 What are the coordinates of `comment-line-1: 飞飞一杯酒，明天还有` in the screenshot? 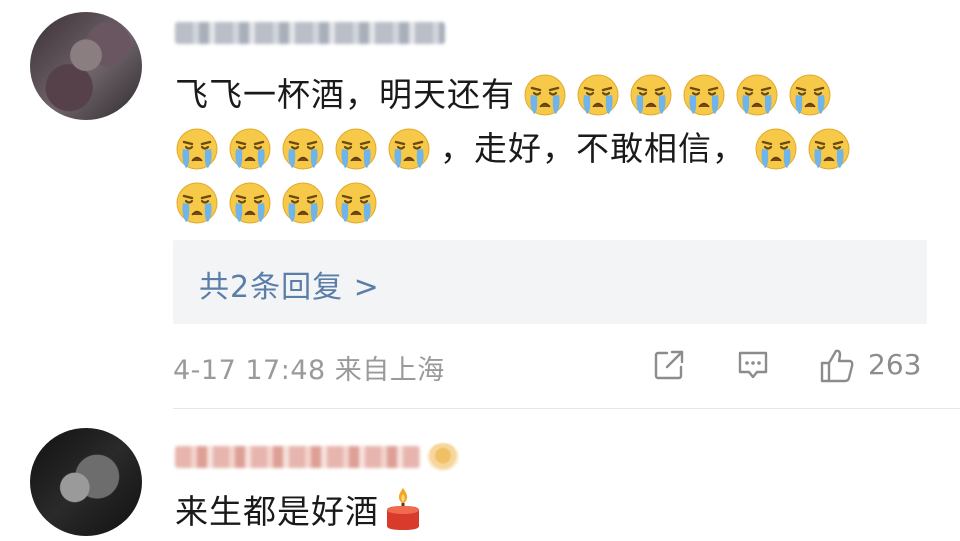 It's located at (535, 95).